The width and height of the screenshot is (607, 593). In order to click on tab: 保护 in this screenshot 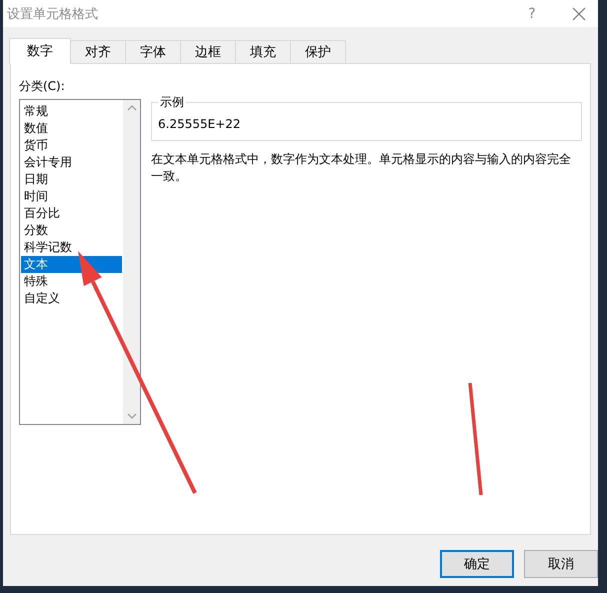, I will do `click(318, 51)`.